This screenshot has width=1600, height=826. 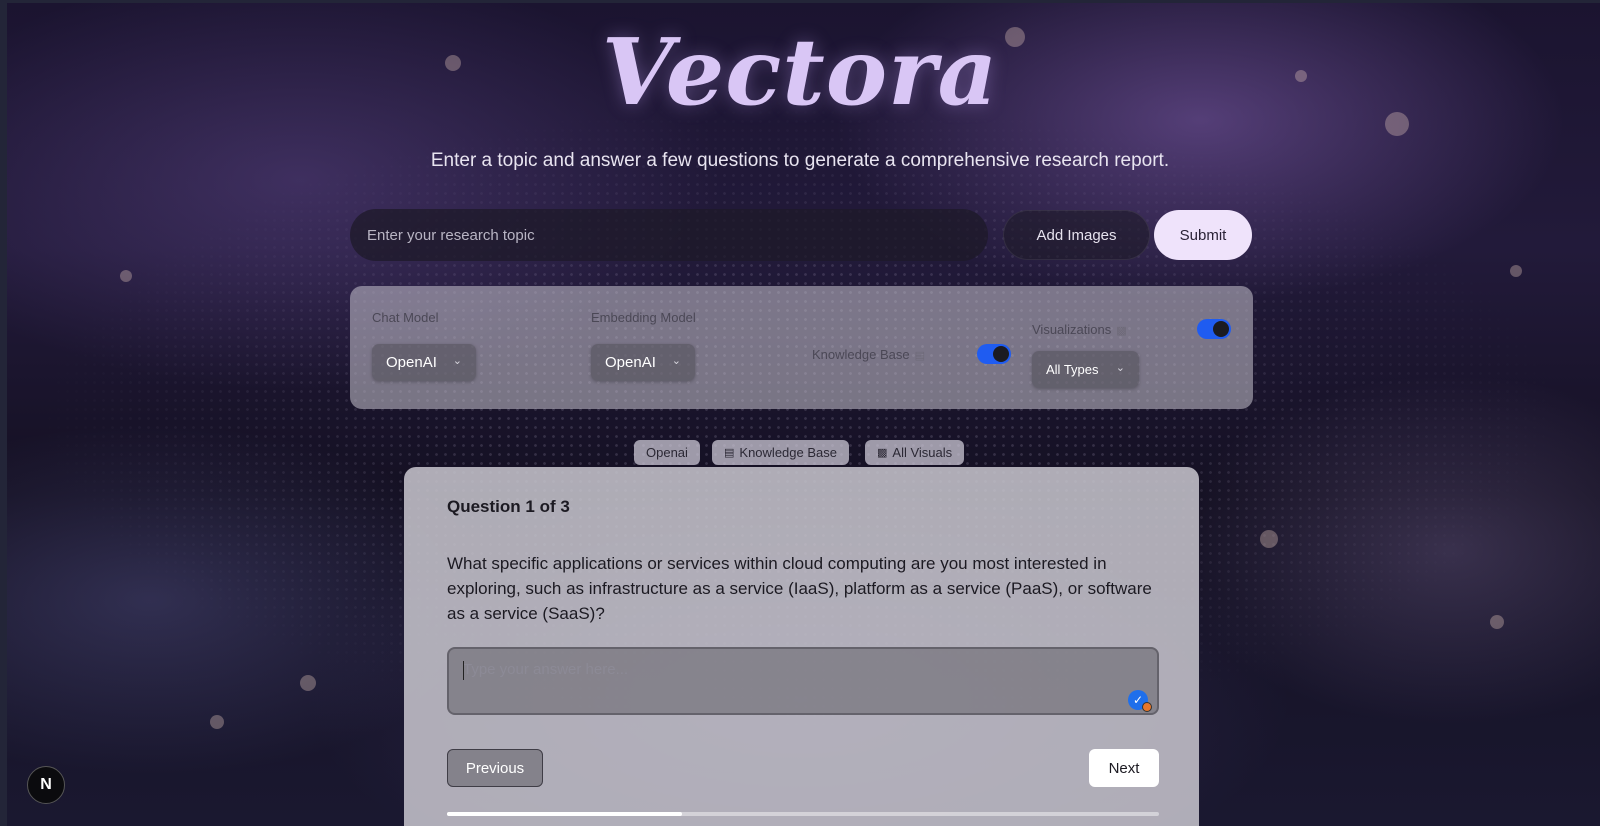 I want to click on chat-model-select: OpenAI ⌄, so click(x=424, y=362).